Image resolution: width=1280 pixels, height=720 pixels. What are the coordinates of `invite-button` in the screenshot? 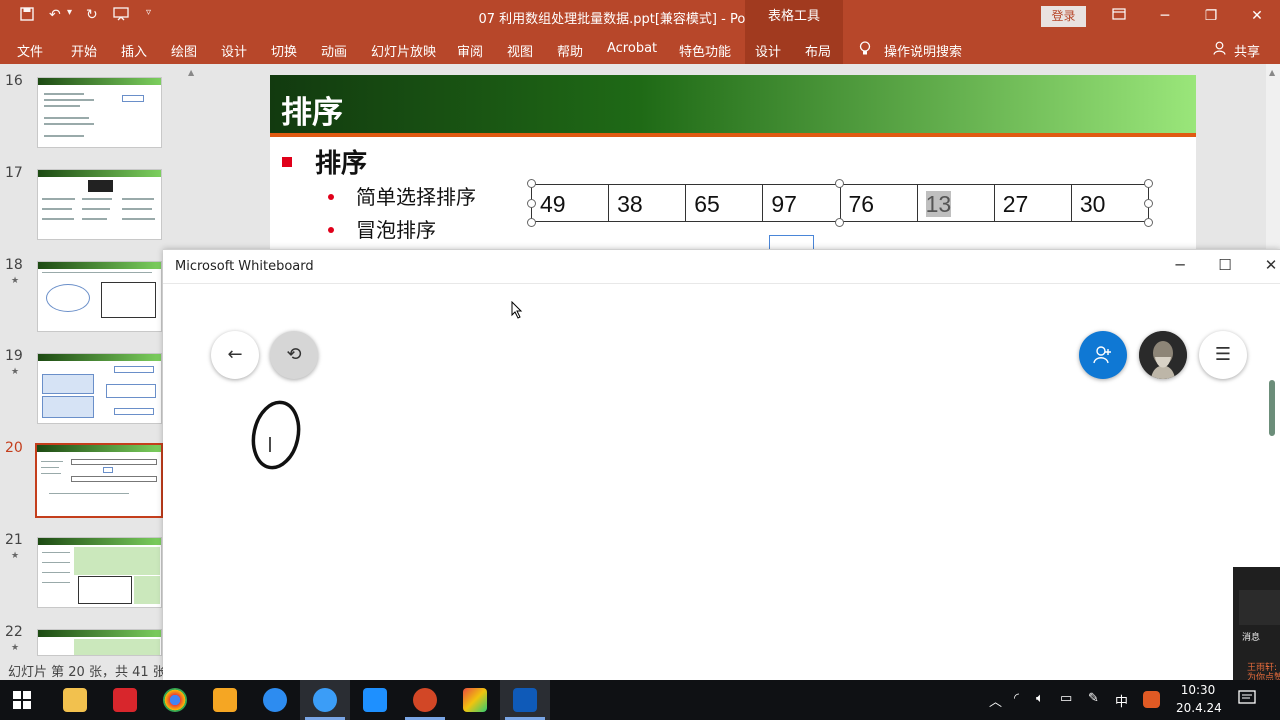 It's located at (1103, 355).